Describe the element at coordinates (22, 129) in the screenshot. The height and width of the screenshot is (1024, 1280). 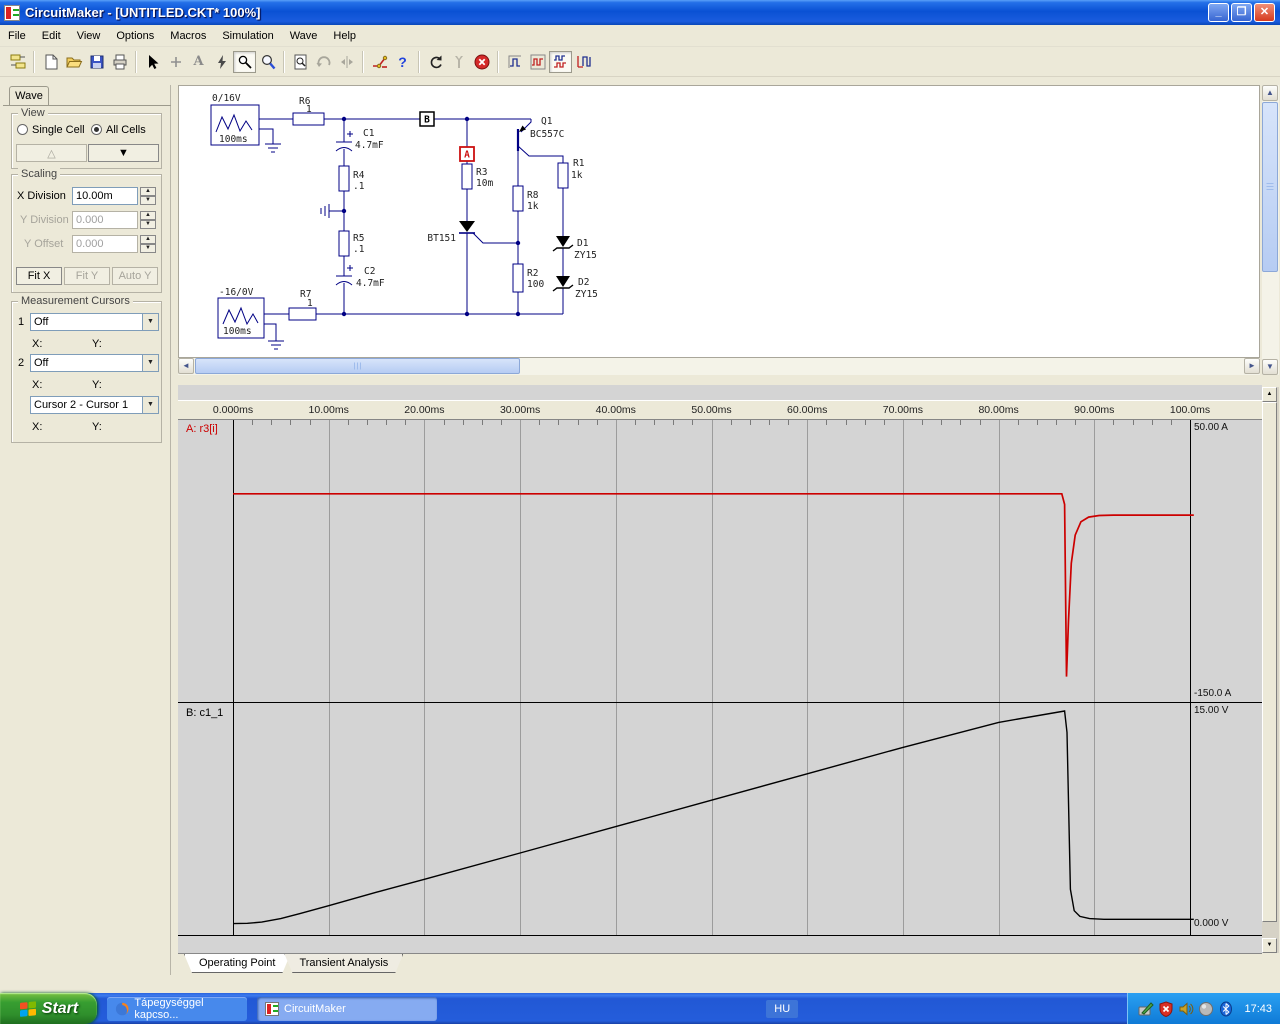
I see `single-cell-radio-circle` at that location.